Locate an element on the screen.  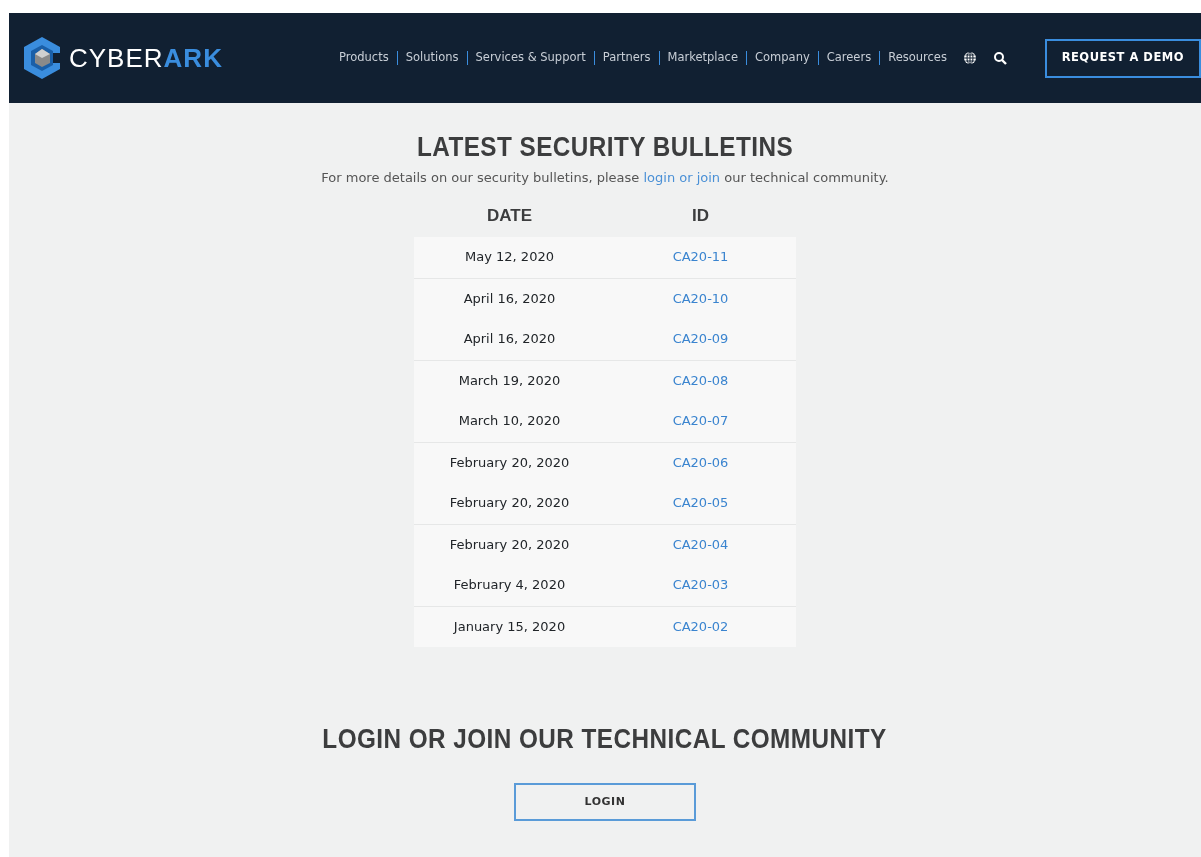
bulletin-link: CA20-11 is located at coordinates (700, 257).